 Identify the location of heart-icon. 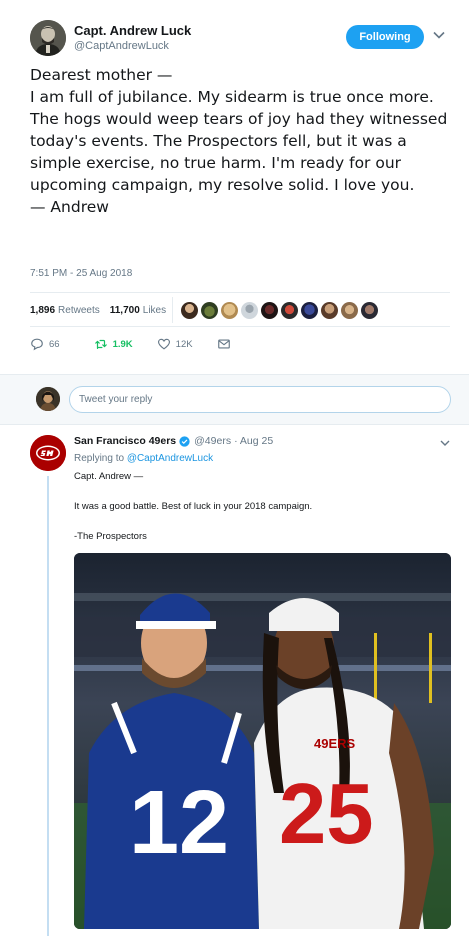
(163, 344).